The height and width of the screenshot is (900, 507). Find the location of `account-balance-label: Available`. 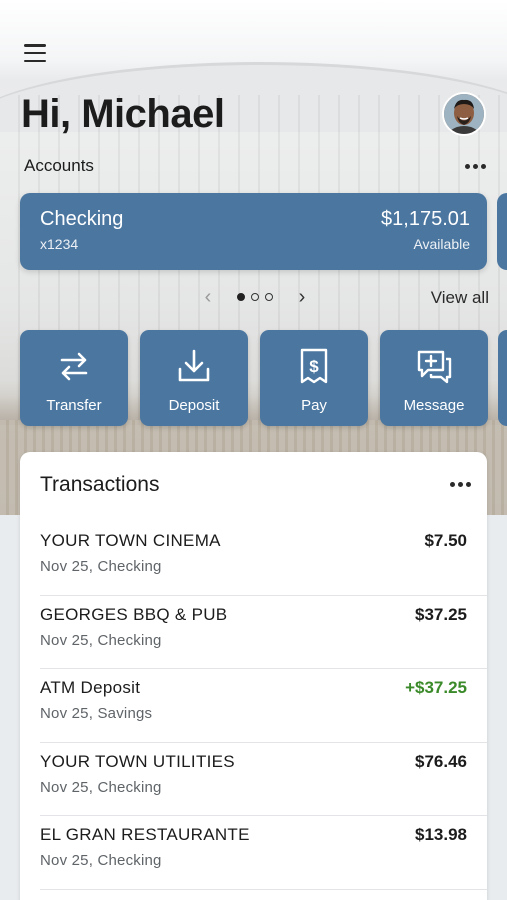

account-balance-label: Available is located at coordinates (441, 244).